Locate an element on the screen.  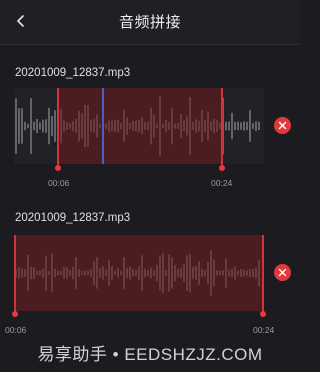
watermark-text: 易享助手 • EEDSHZJZ.COM is located at coordinates (150, 354).